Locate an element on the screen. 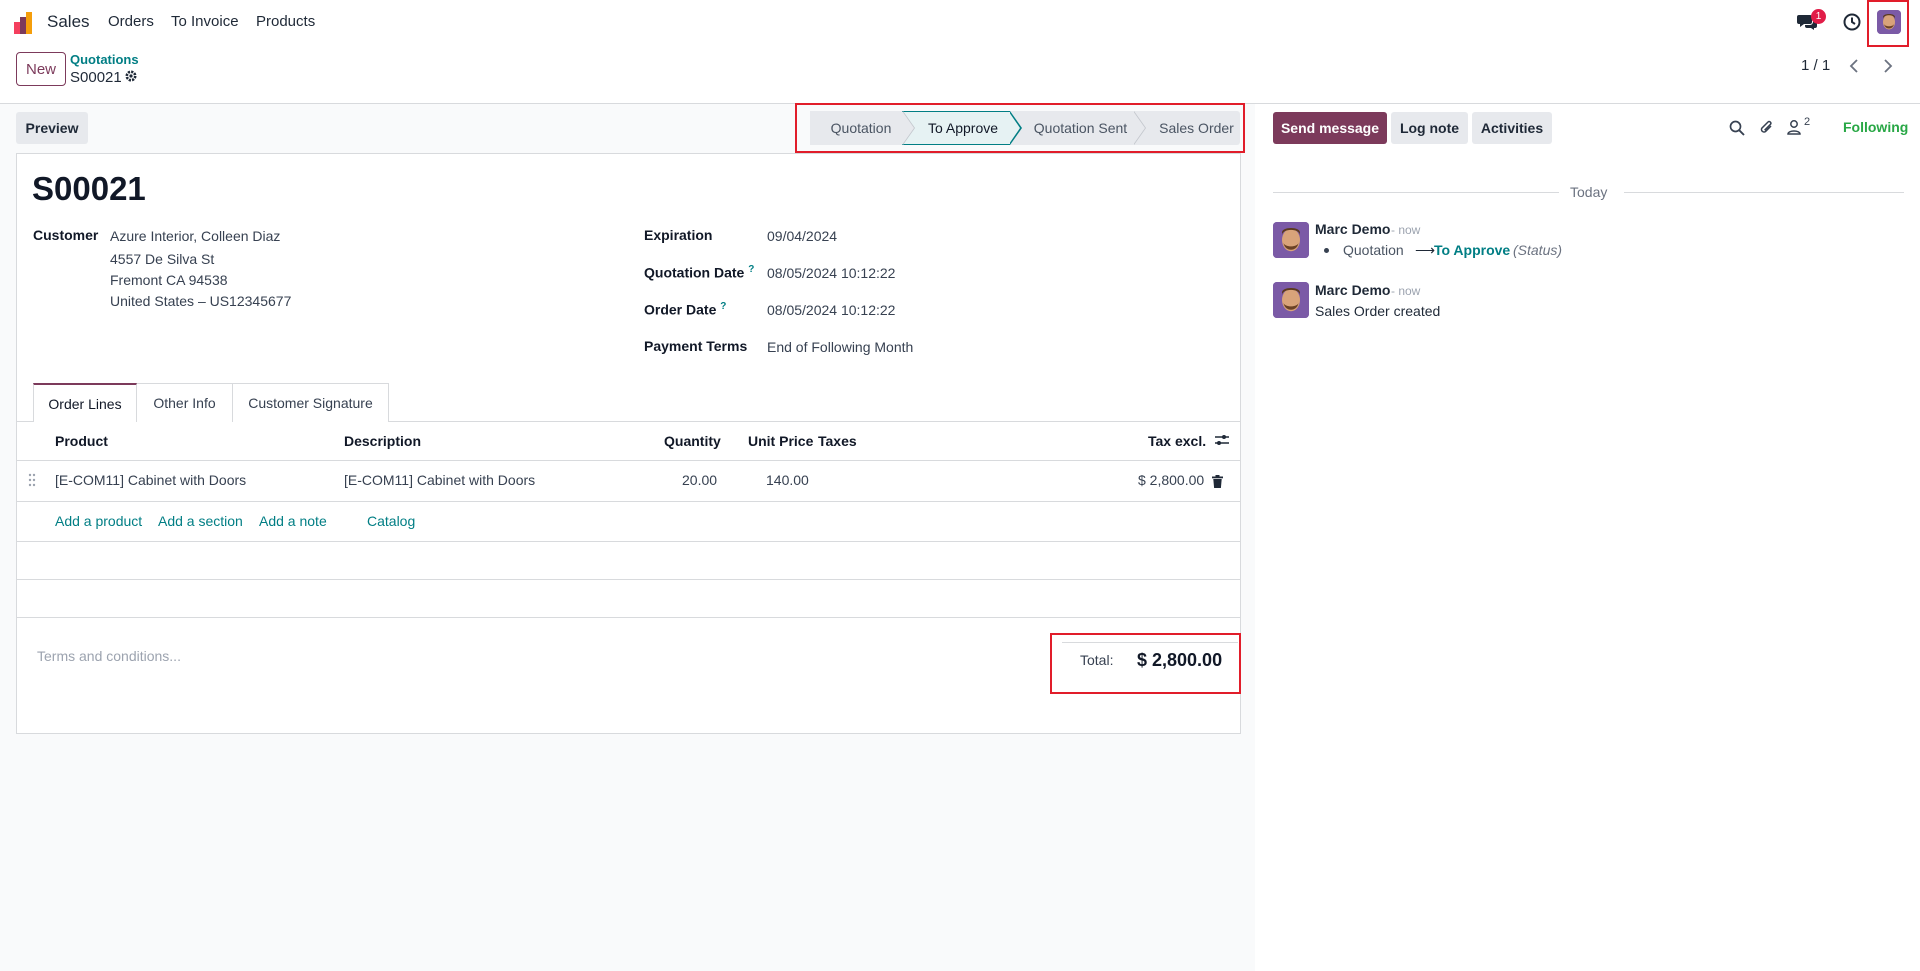 Image resolution: width=1920 pixels, height=971 pixels. drag-handle-icon is located at coordinates (32, 480).